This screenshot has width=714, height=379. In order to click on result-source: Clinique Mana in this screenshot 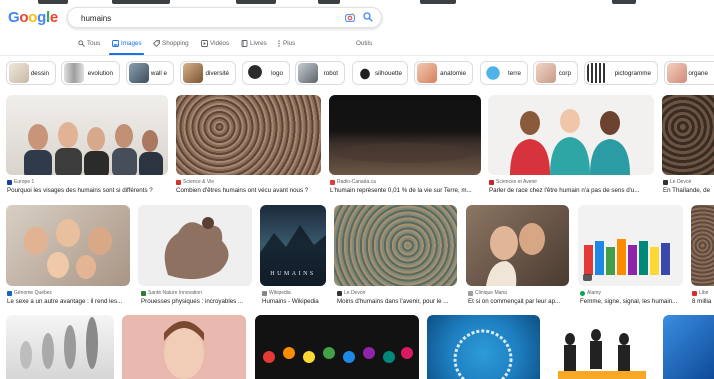, I will do `click(491, 293)`.